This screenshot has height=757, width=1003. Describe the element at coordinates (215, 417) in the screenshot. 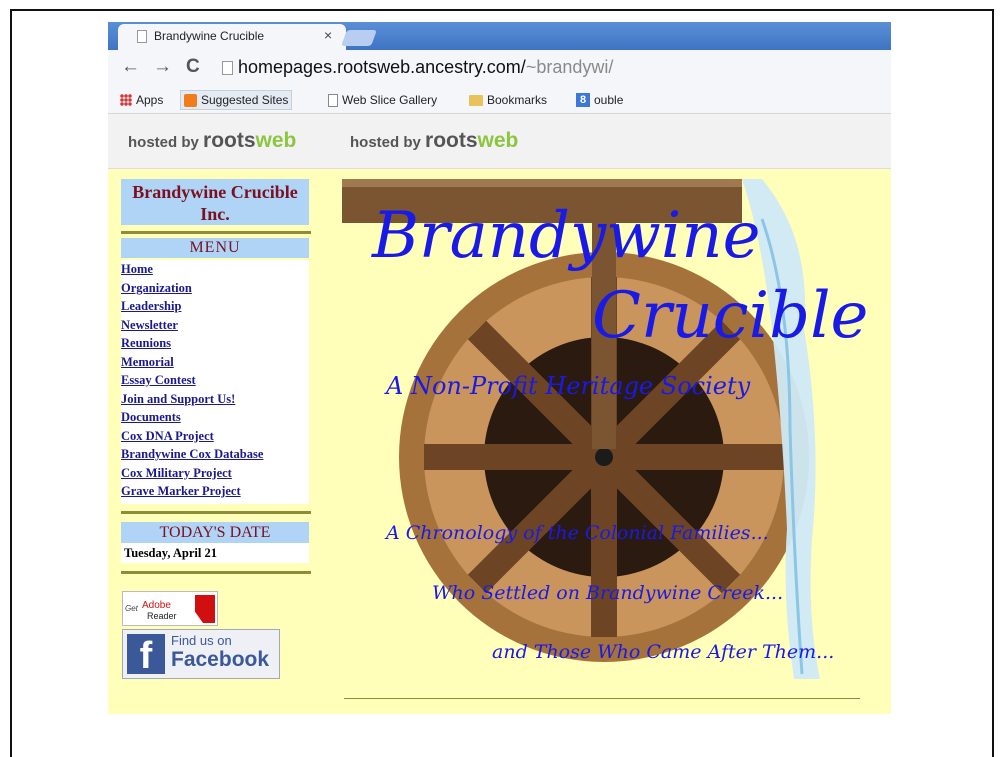

I see `menu-link-documents: Documents` at that location.